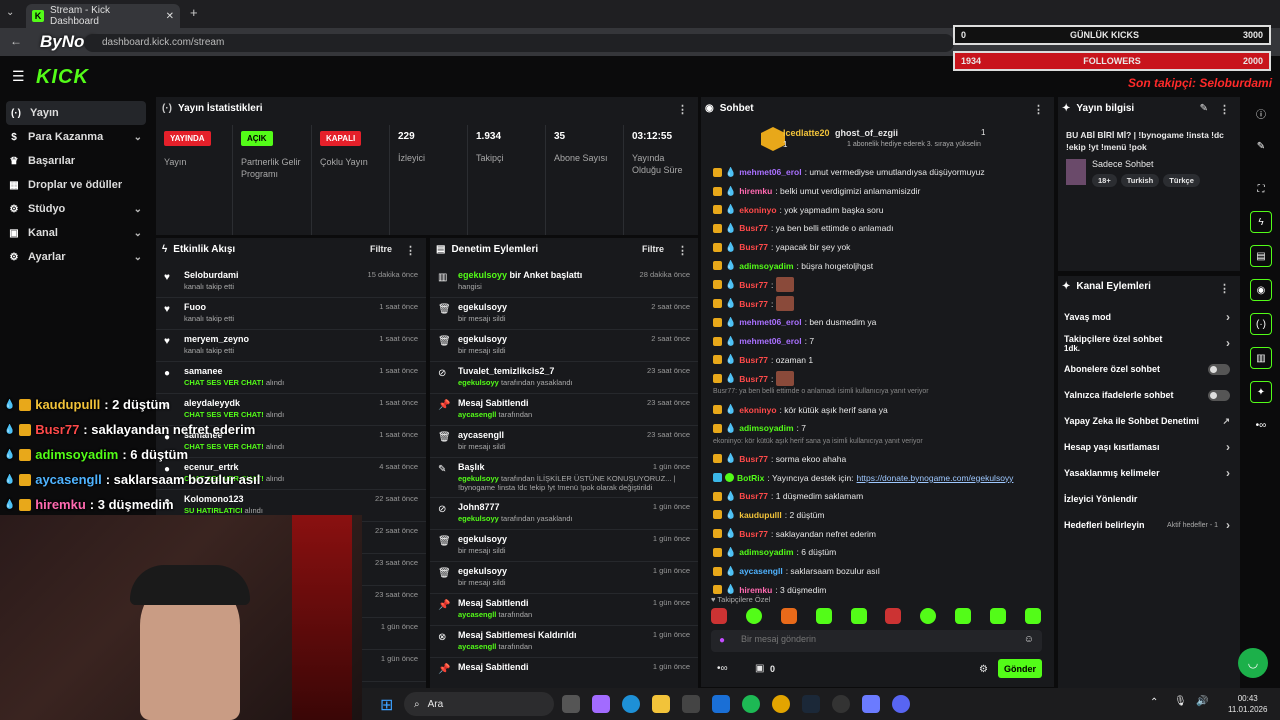  I want to click on moderation-row: 🗑 egekulsoyy bir mesajı sildi 2 saat önce, so click(564, 314).